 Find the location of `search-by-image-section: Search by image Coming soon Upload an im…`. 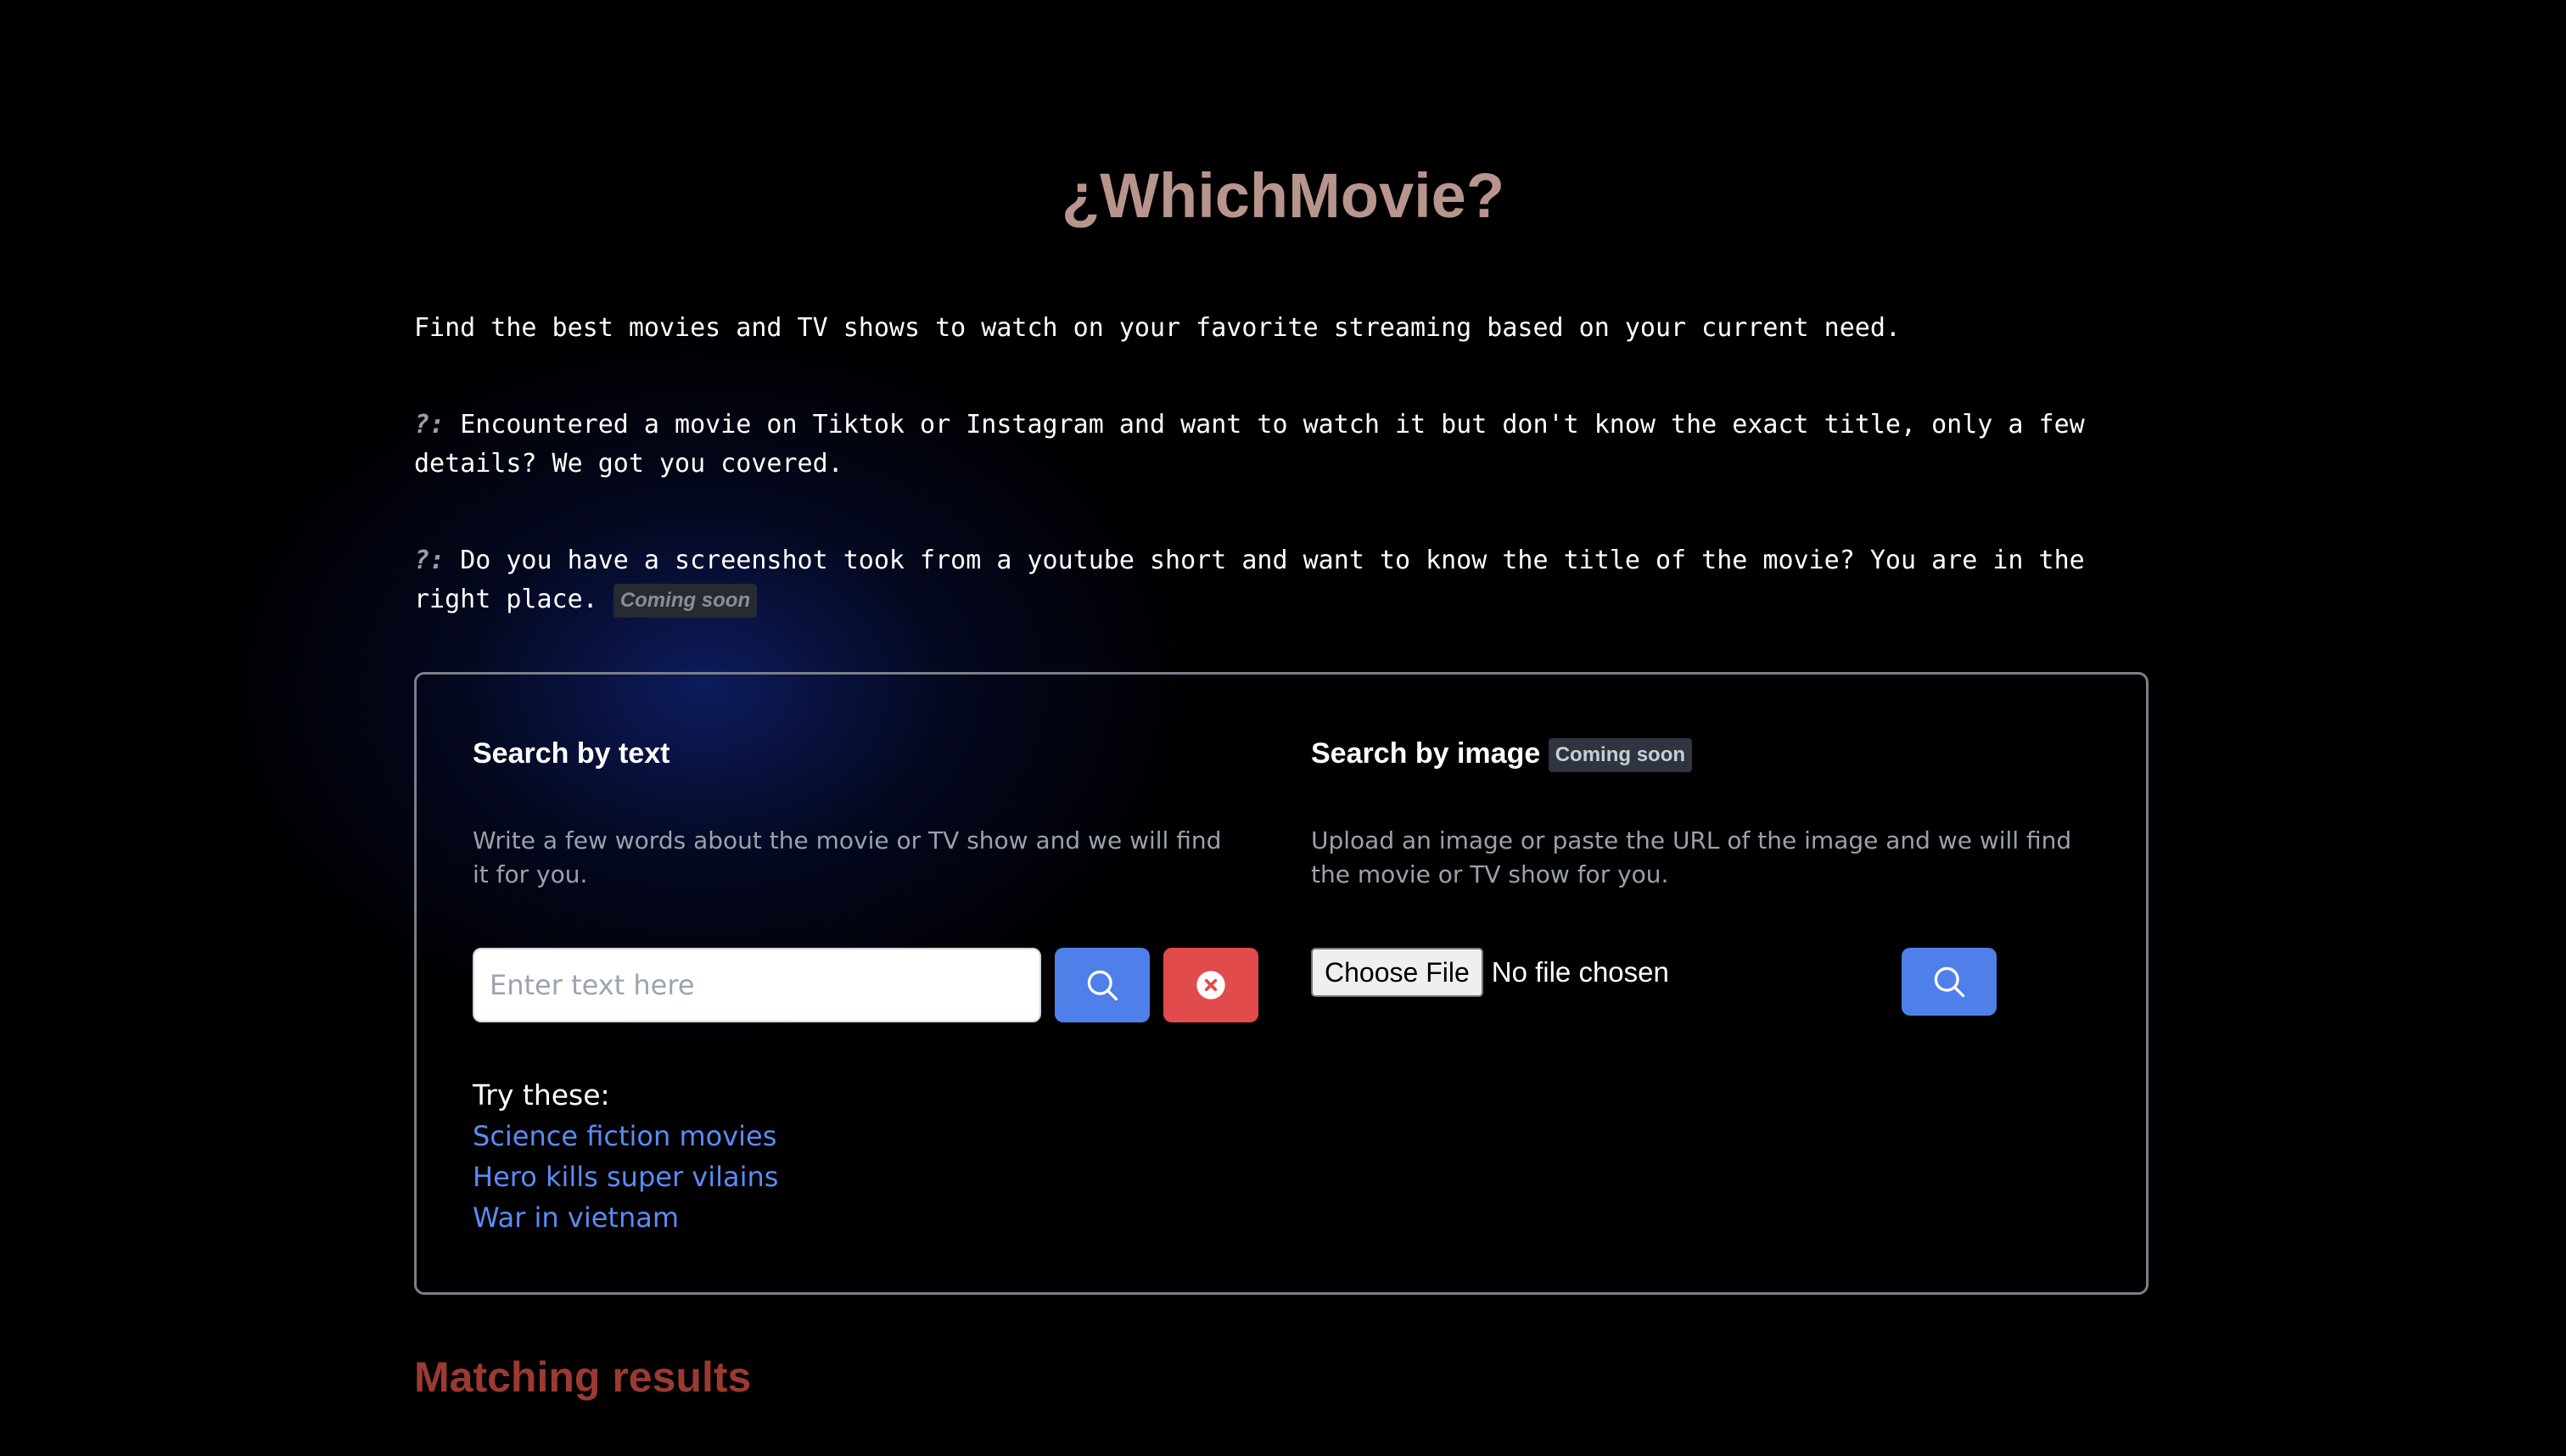

search-by-image-section: Search by image Coming soon Upload an im… is located at coordinates (1701, 983).